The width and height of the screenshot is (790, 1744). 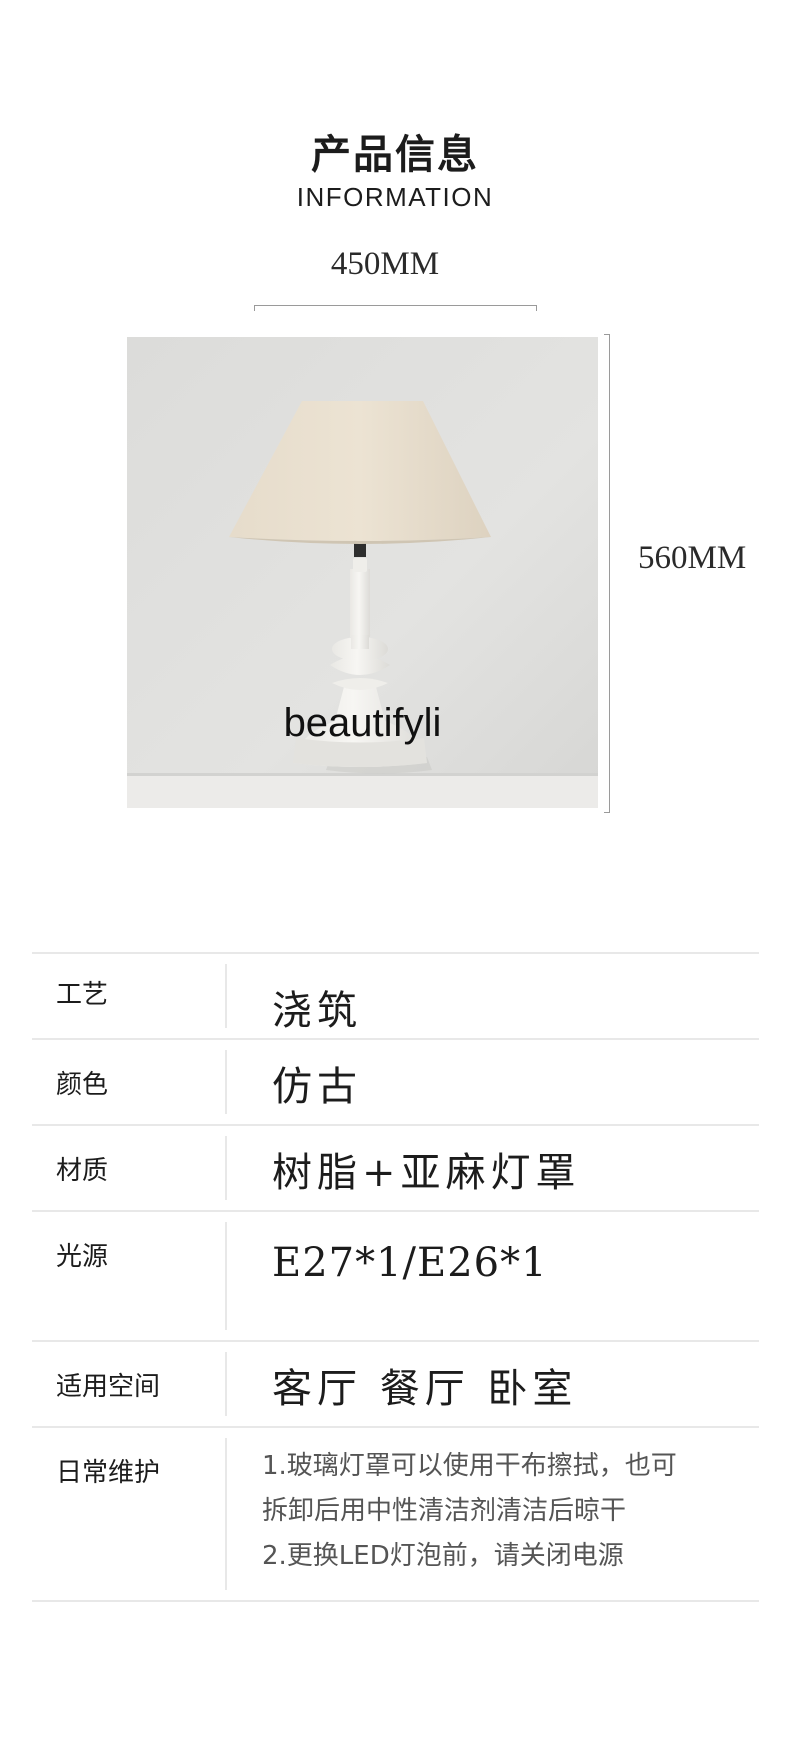 I want to click on spec-value: E27*1/E26*1, so click(x=410, y=1263).